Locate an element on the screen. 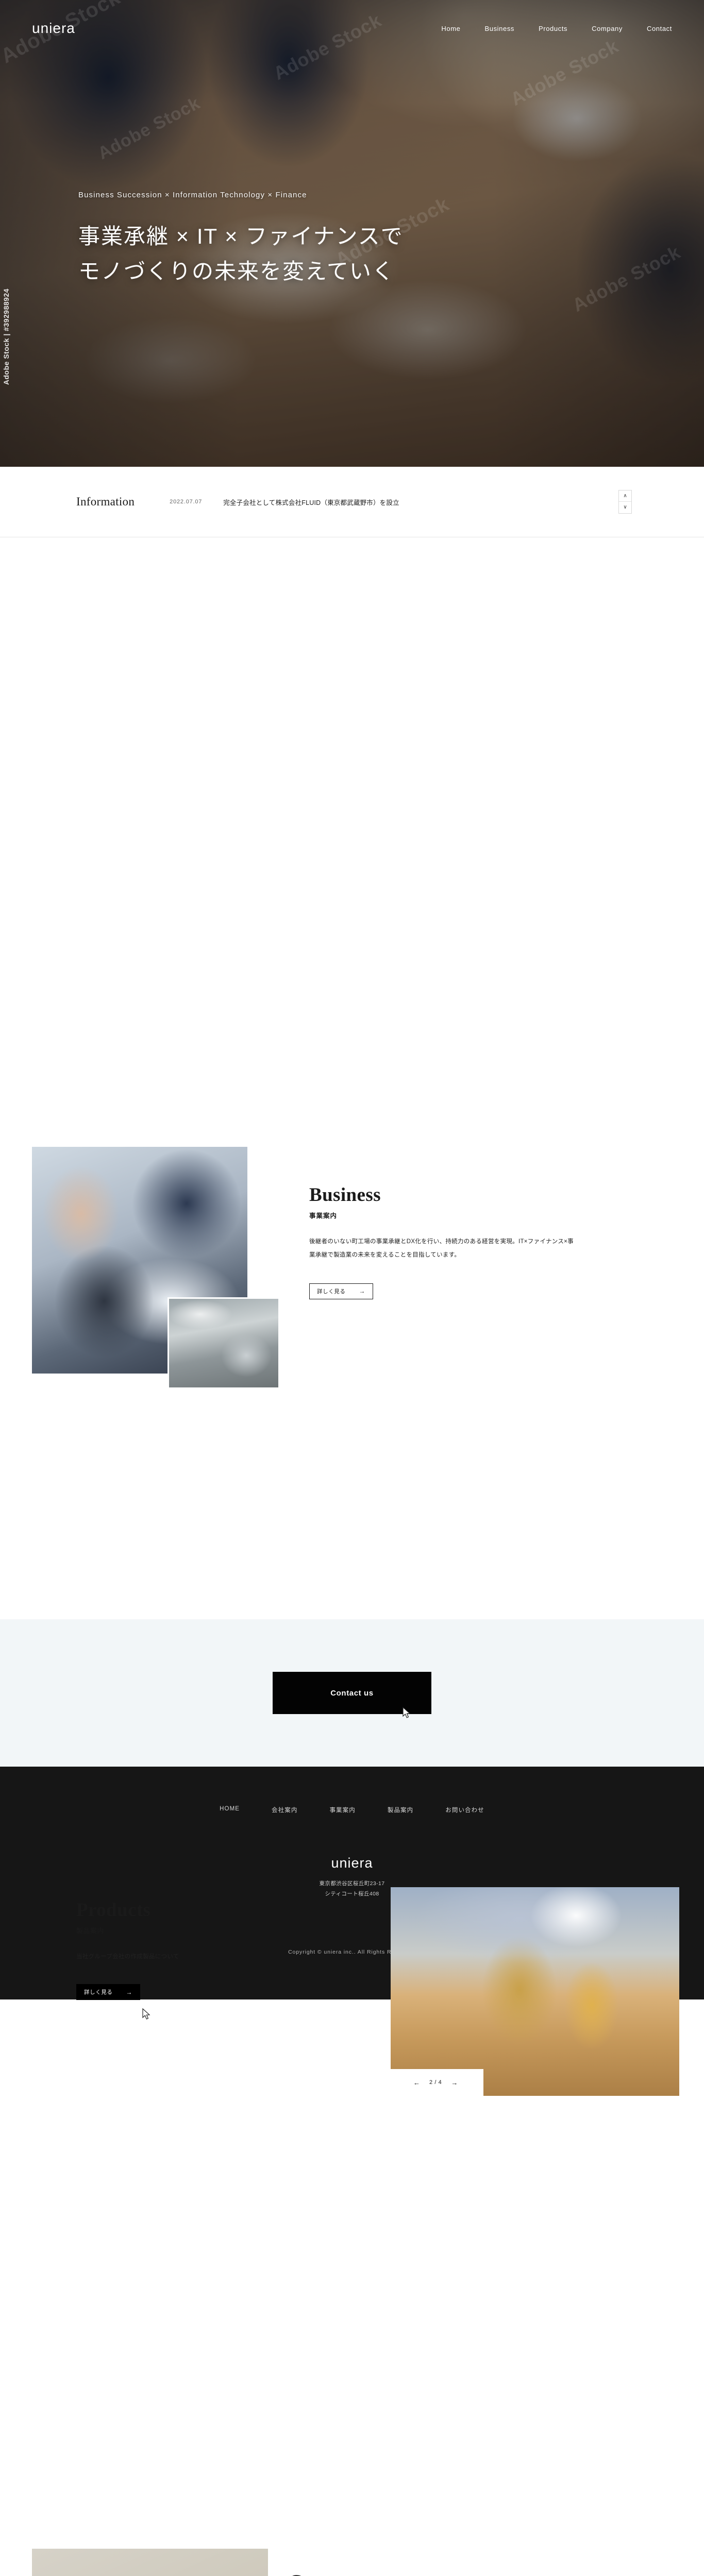 The width and height of the screenshot is (704, 2576). hero-title-line-2: モノづくりの未来を変えていく is located at coordinates (236, 271).